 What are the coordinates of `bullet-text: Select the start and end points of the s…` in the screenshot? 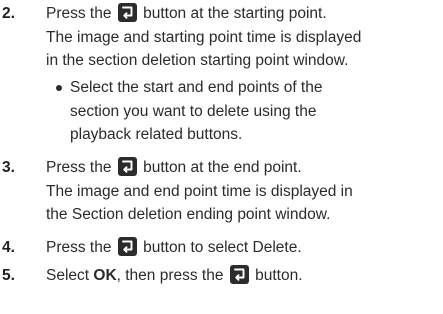 It's located at (196, 111).